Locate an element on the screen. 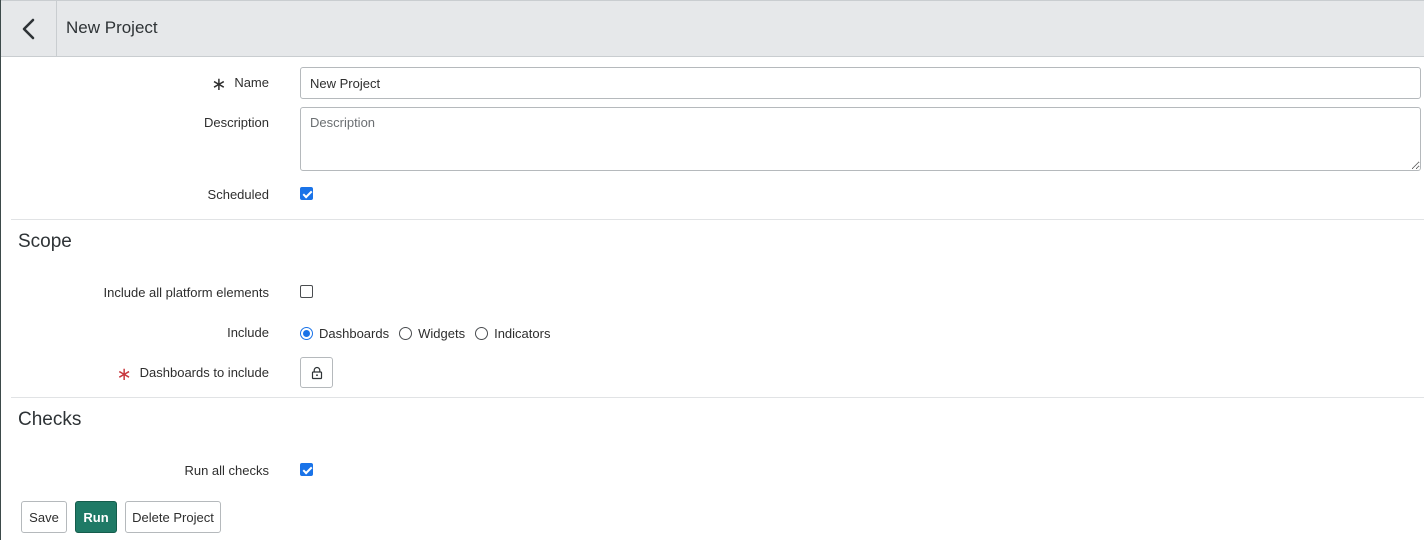 This screenshot has height=540, width=1424. include-radio-group: Dashboards Widgets Indicators is located at coordinates (430, 333).